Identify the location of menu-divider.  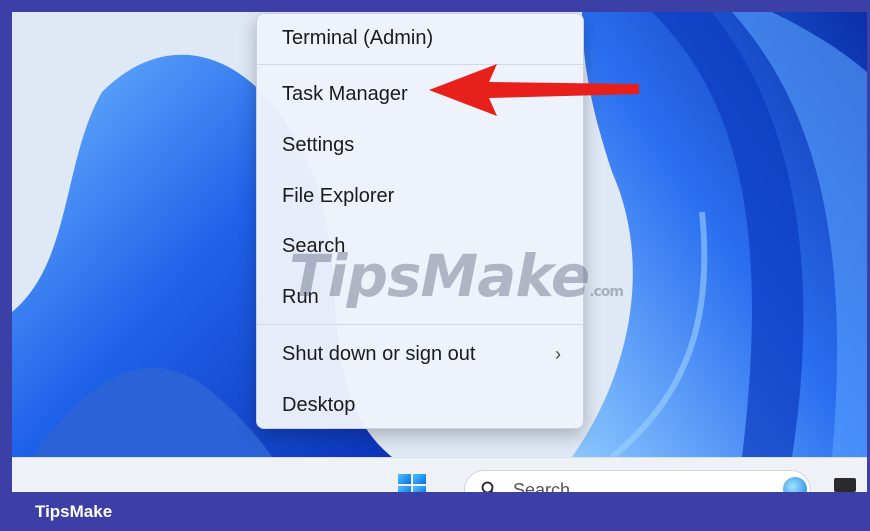
(420, 324).